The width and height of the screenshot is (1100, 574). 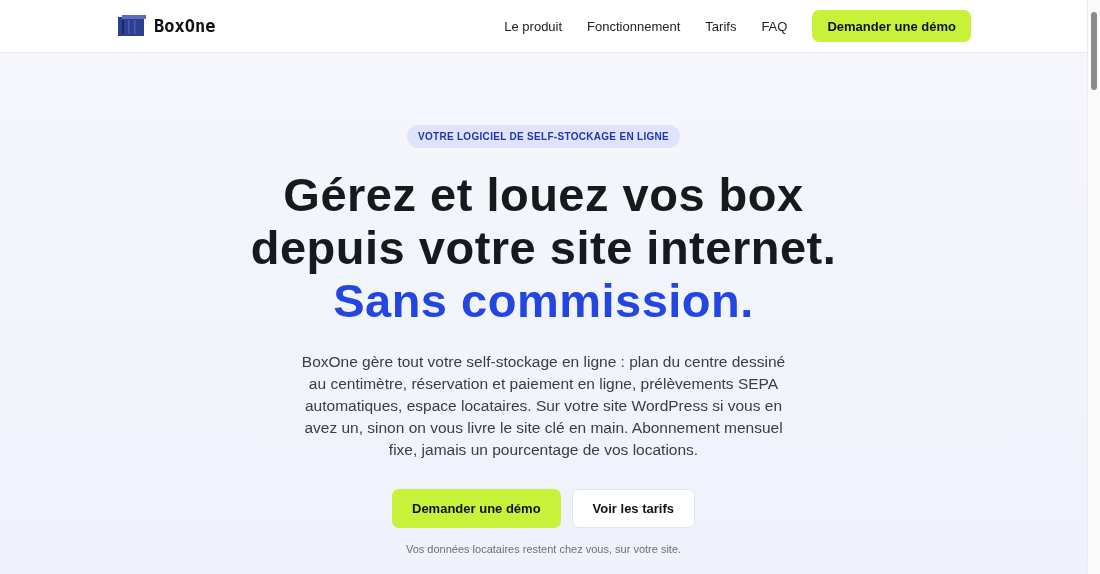 I want to click on pricing-button: Voir les tarifs, so click(x=633, y=508).